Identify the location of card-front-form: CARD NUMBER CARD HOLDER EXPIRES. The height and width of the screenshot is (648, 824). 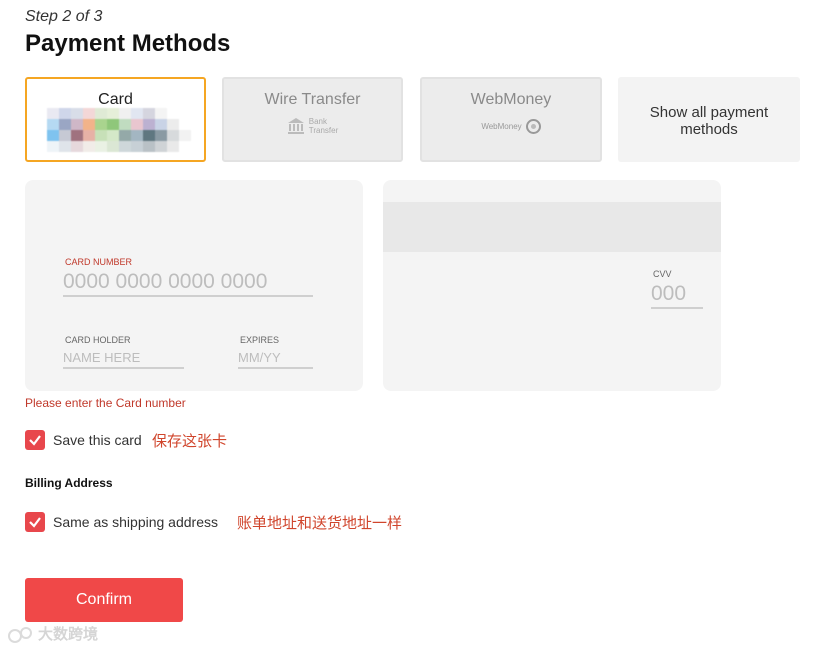
(194, 285).